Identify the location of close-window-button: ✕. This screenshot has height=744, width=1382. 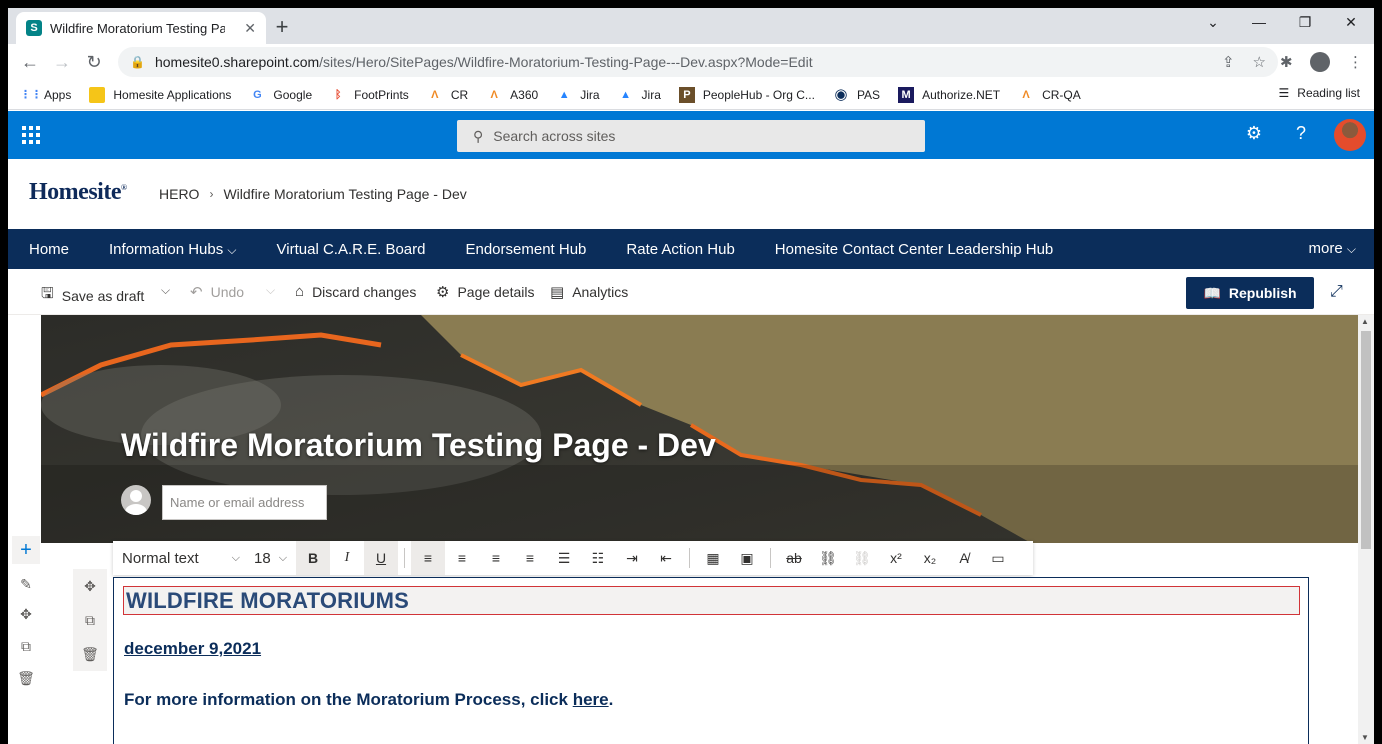
(1351, 22).